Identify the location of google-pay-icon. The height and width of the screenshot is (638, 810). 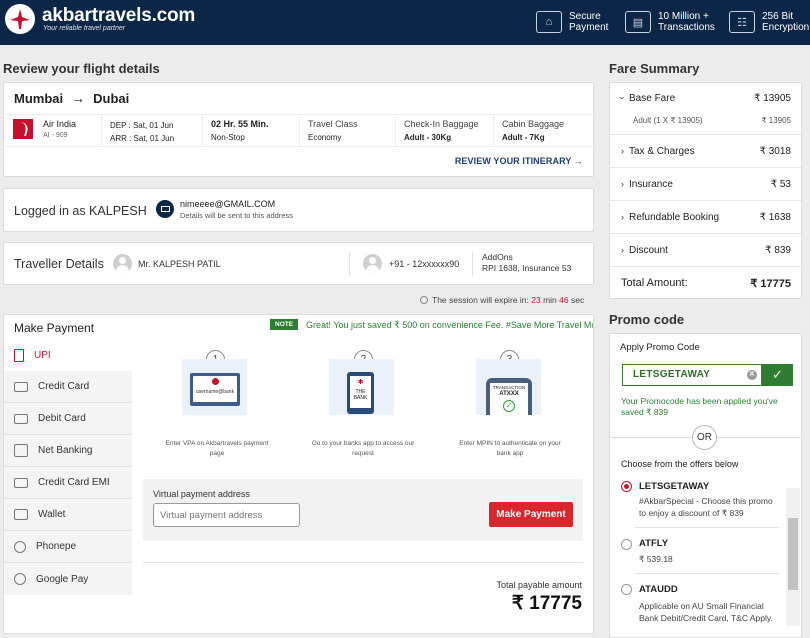
(20, 579).